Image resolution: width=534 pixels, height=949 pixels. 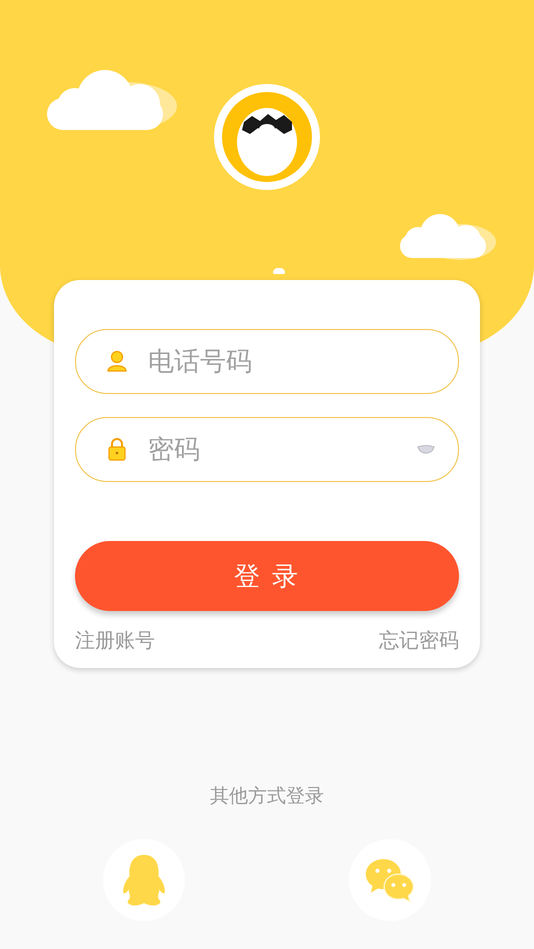 I want to click on avatar-icon, so click(x=267, y=137).